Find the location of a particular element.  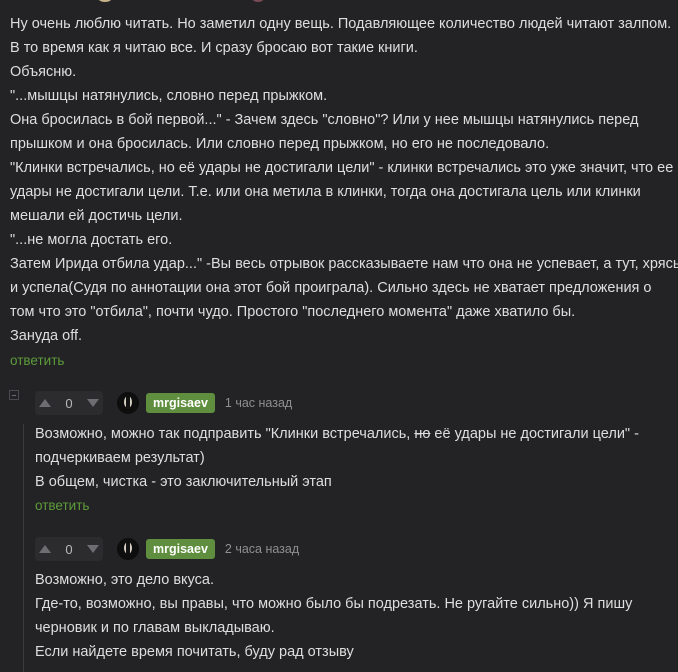

comment-line: Объясню. is located at coordinates (43, 72).